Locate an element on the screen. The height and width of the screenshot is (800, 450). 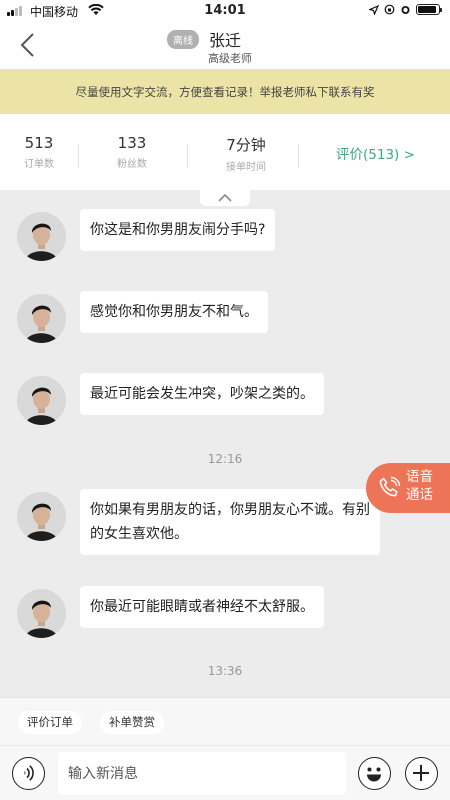
notice-text: 尽量使用文字交流，方便查看记录！举报老师私下联系有奖 is located at coordinates (225, 91).